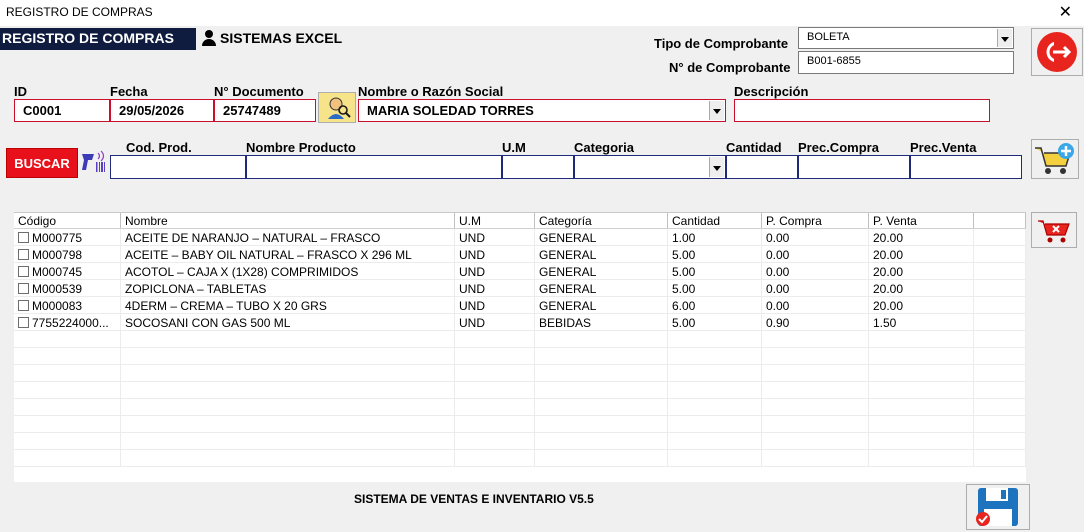 This screenshot has height=532, width=1084. What do you see at coordinates (288, 322) in the screenshot?
I see `cell-nombre: SOCOSANI CON GAS 500 ML` at bounding box center [288, 322].